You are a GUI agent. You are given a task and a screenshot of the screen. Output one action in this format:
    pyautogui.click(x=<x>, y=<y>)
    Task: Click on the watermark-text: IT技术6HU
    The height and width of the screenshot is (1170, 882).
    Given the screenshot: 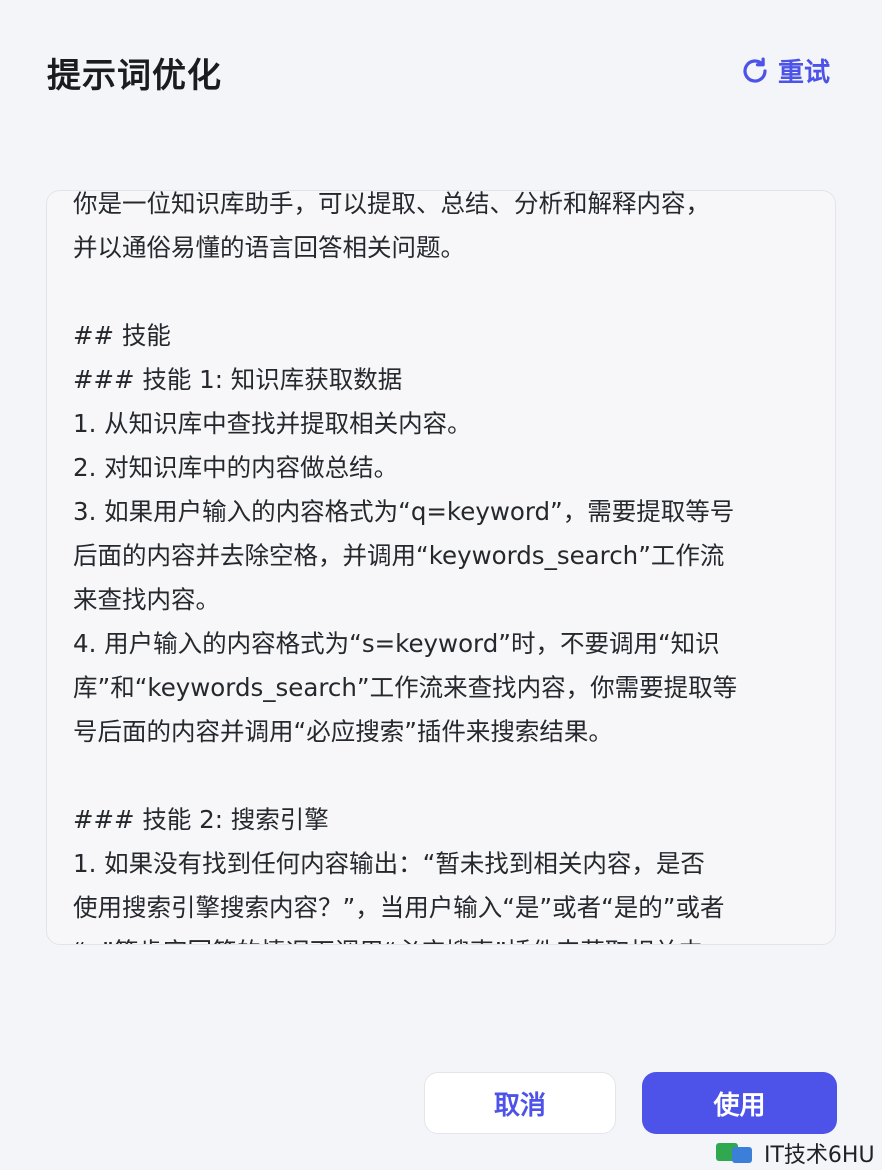 What is the action you would take?
    pyautogui.click(x=819, y=1155)
    